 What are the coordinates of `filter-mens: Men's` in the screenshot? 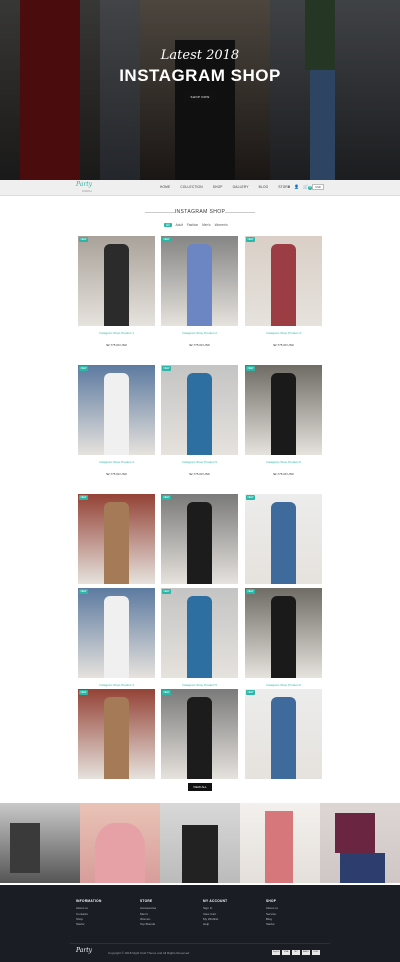 It's located at (206, 225).